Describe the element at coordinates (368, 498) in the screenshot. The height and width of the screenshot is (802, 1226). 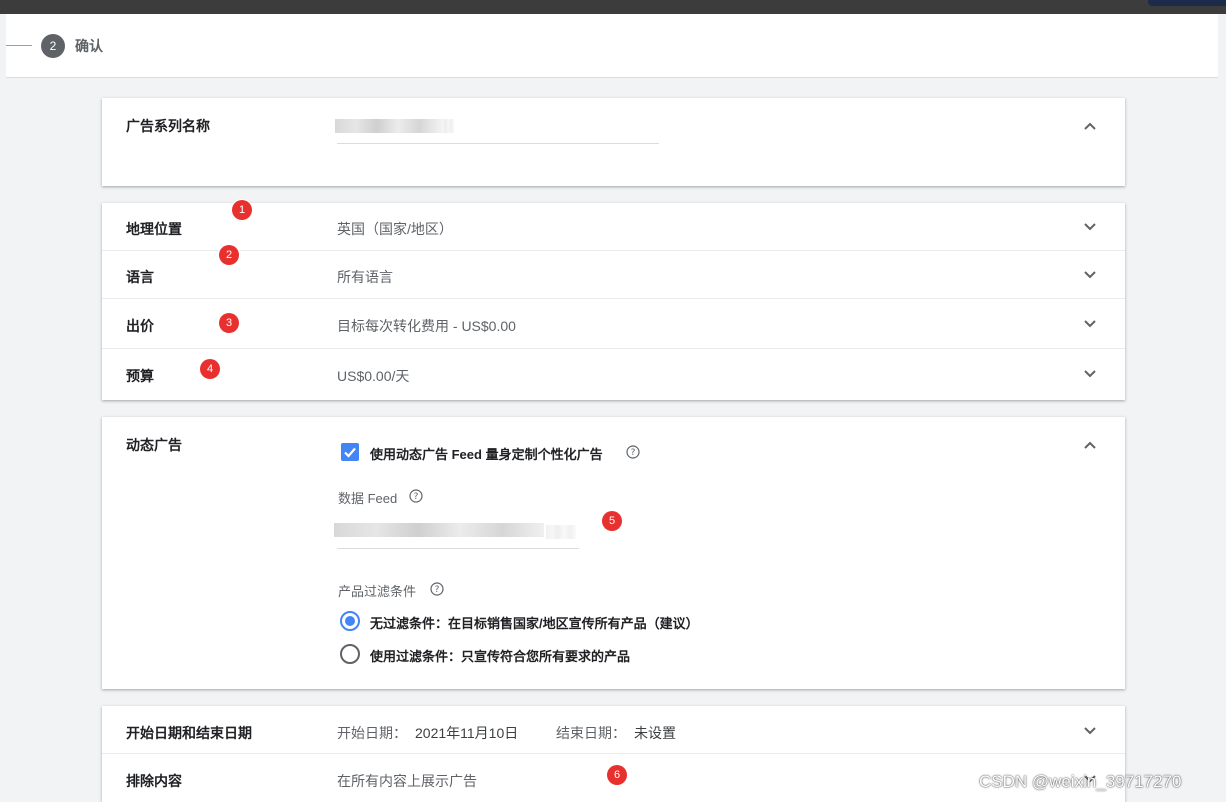
I see `data-feed-label: 数据 Feed` at that location.